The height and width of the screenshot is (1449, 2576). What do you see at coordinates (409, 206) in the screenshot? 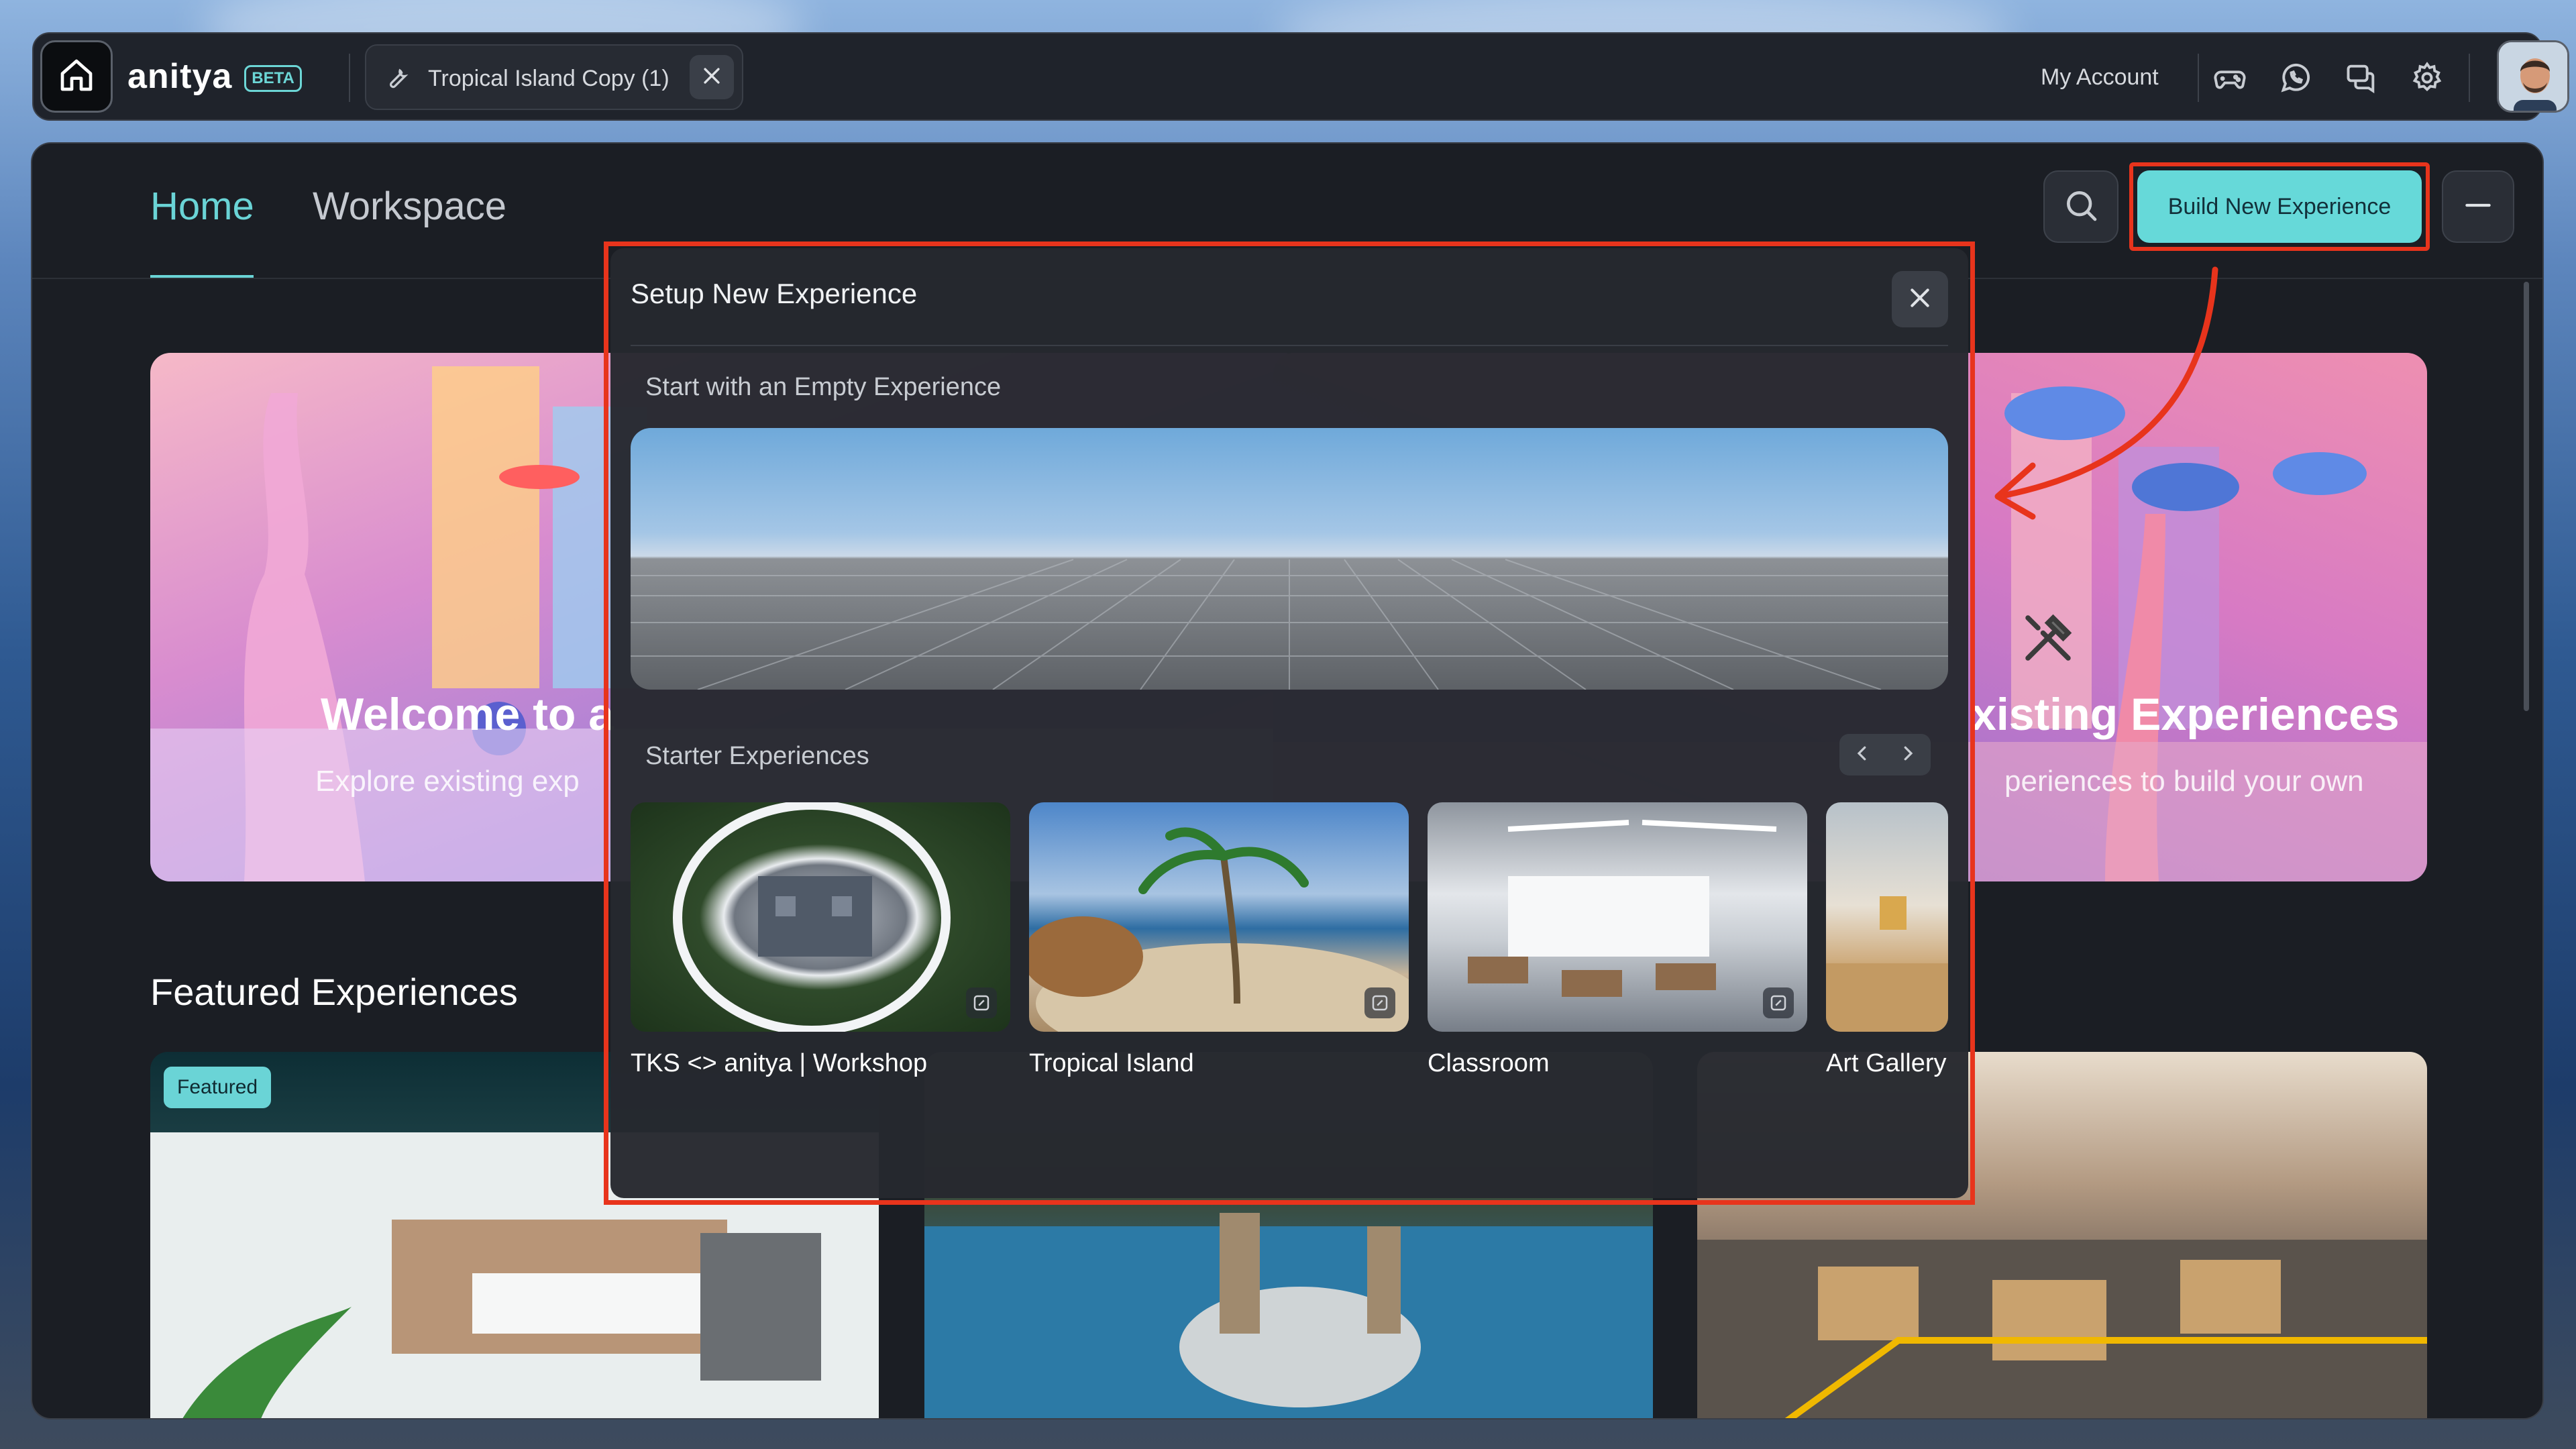
I see `tab-workspace: Workspace` at bounding box center [409, 206].